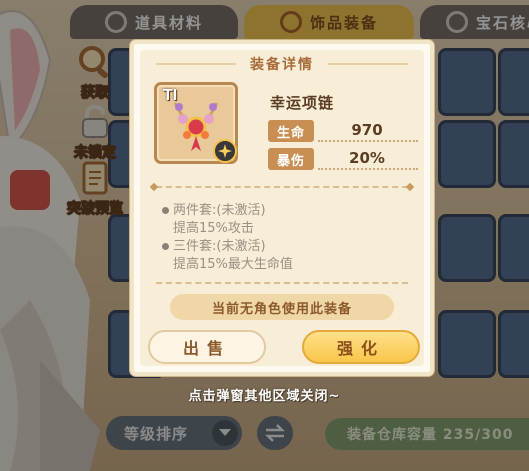  I want to click on close-hint: 点击弹窗其他区域关闭~, so click(264, 396).